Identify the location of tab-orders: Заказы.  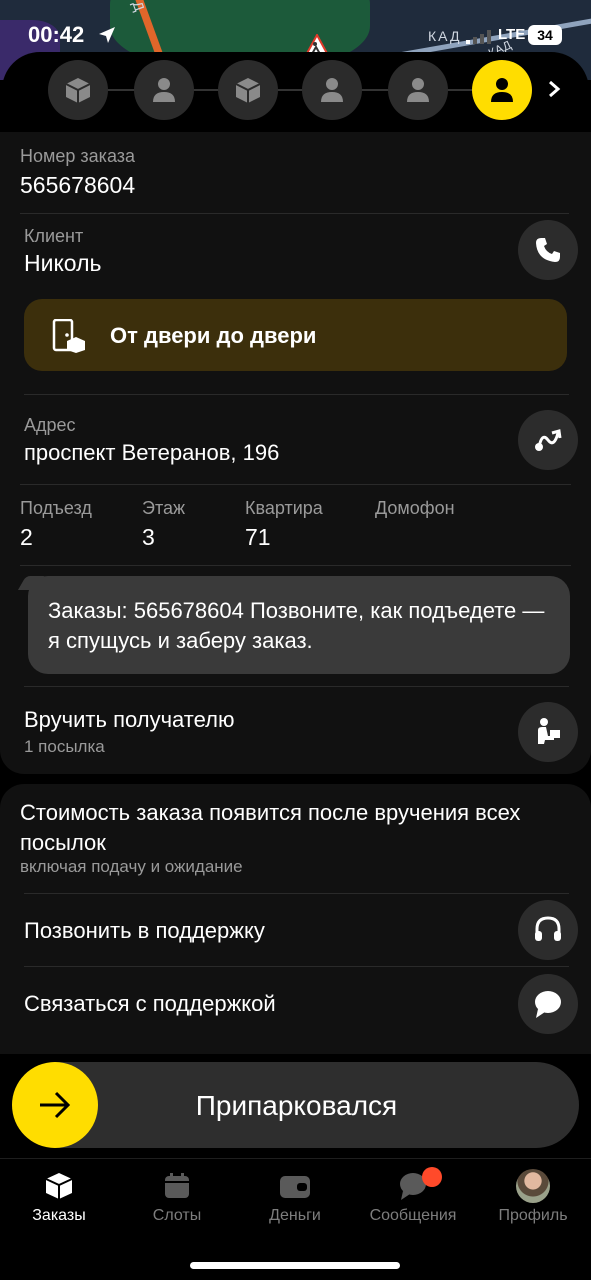
(59, 1197).